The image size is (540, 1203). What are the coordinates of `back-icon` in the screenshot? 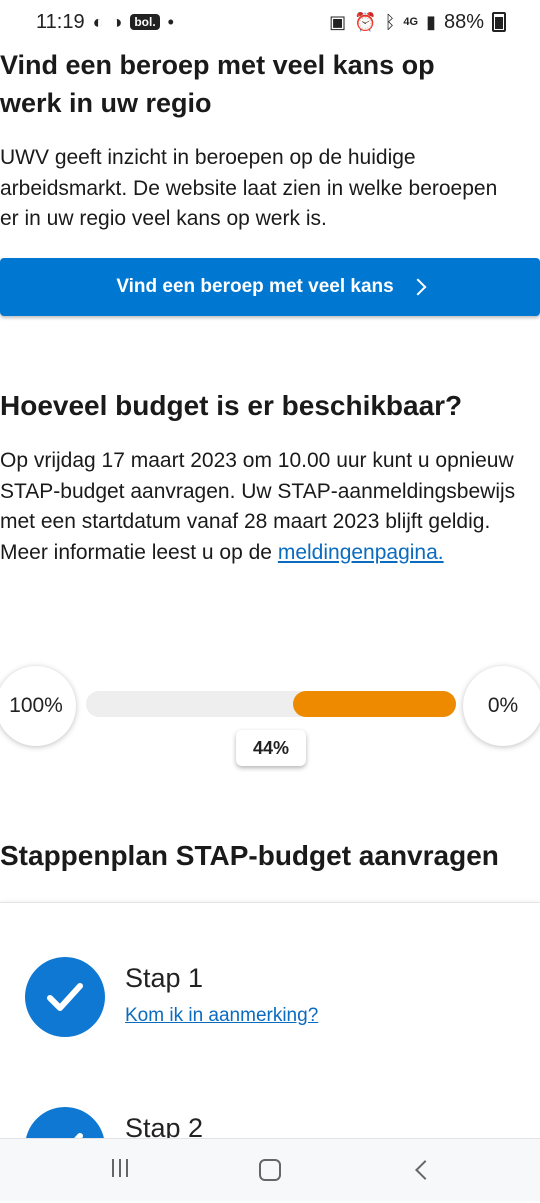 It's located at (425, 1170).